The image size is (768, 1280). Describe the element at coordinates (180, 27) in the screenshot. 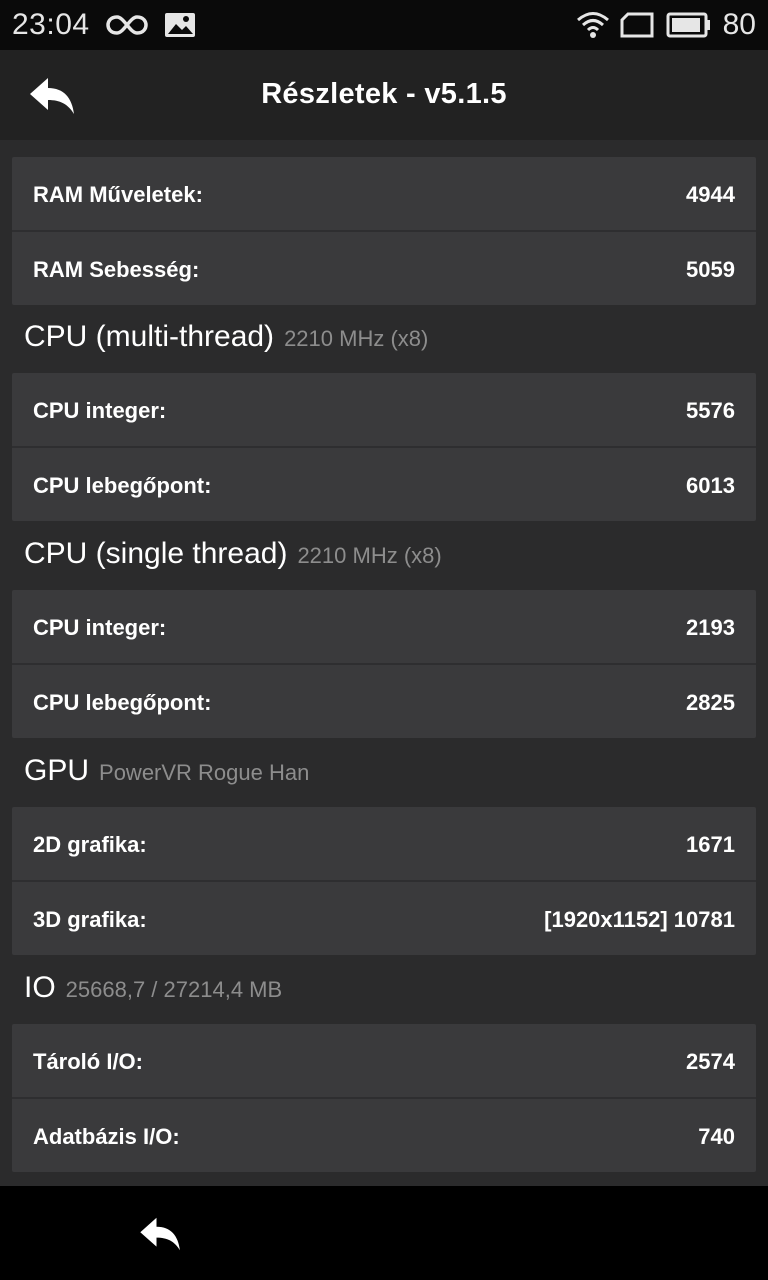

I see `image-icon` at that location.